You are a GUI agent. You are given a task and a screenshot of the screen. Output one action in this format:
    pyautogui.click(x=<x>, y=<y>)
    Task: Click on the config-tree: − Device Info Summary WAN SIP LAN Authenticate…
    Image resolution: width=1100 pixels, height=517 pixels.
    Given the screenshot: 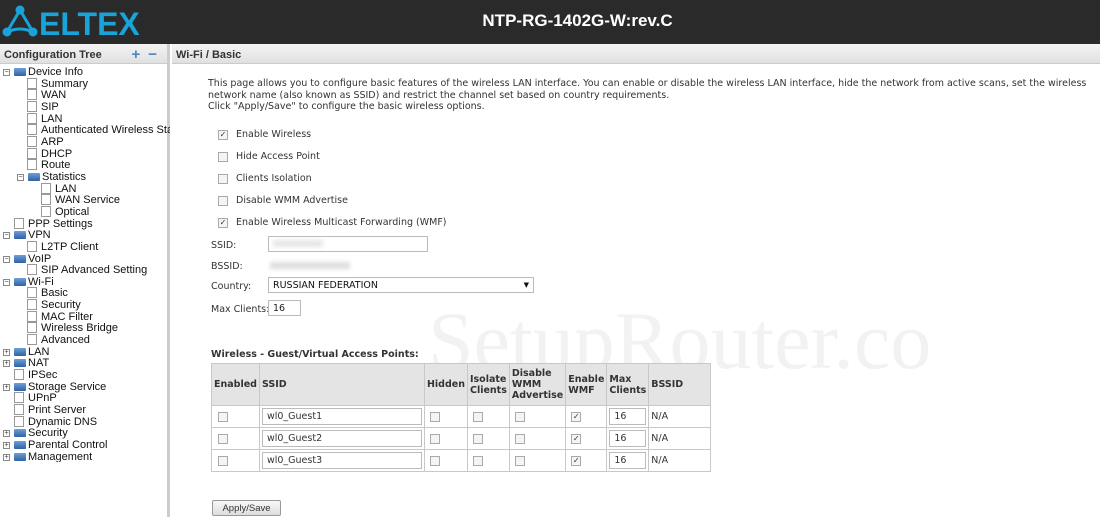 What is the action you would take?
    pyautogui.click(x=85, y=264)
    